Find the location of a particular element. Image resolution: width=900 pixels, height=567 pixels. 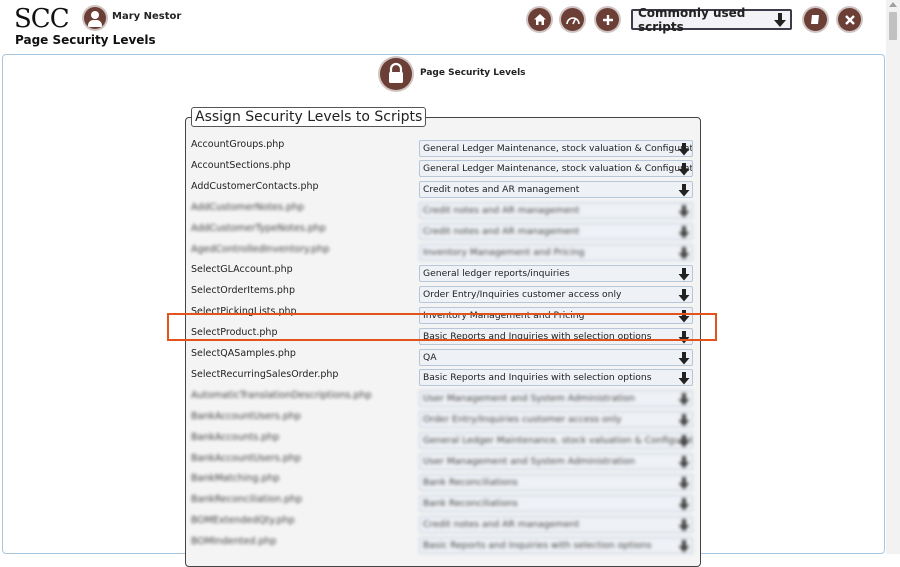

plus-icon is located at coordinates (607, 19).